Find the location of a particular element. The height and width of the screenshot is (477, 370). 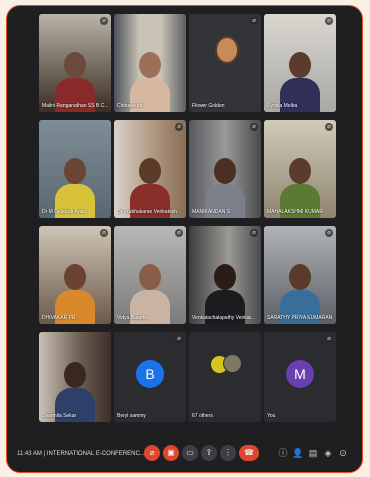

avatar: B is located at coordinates (150, 374).